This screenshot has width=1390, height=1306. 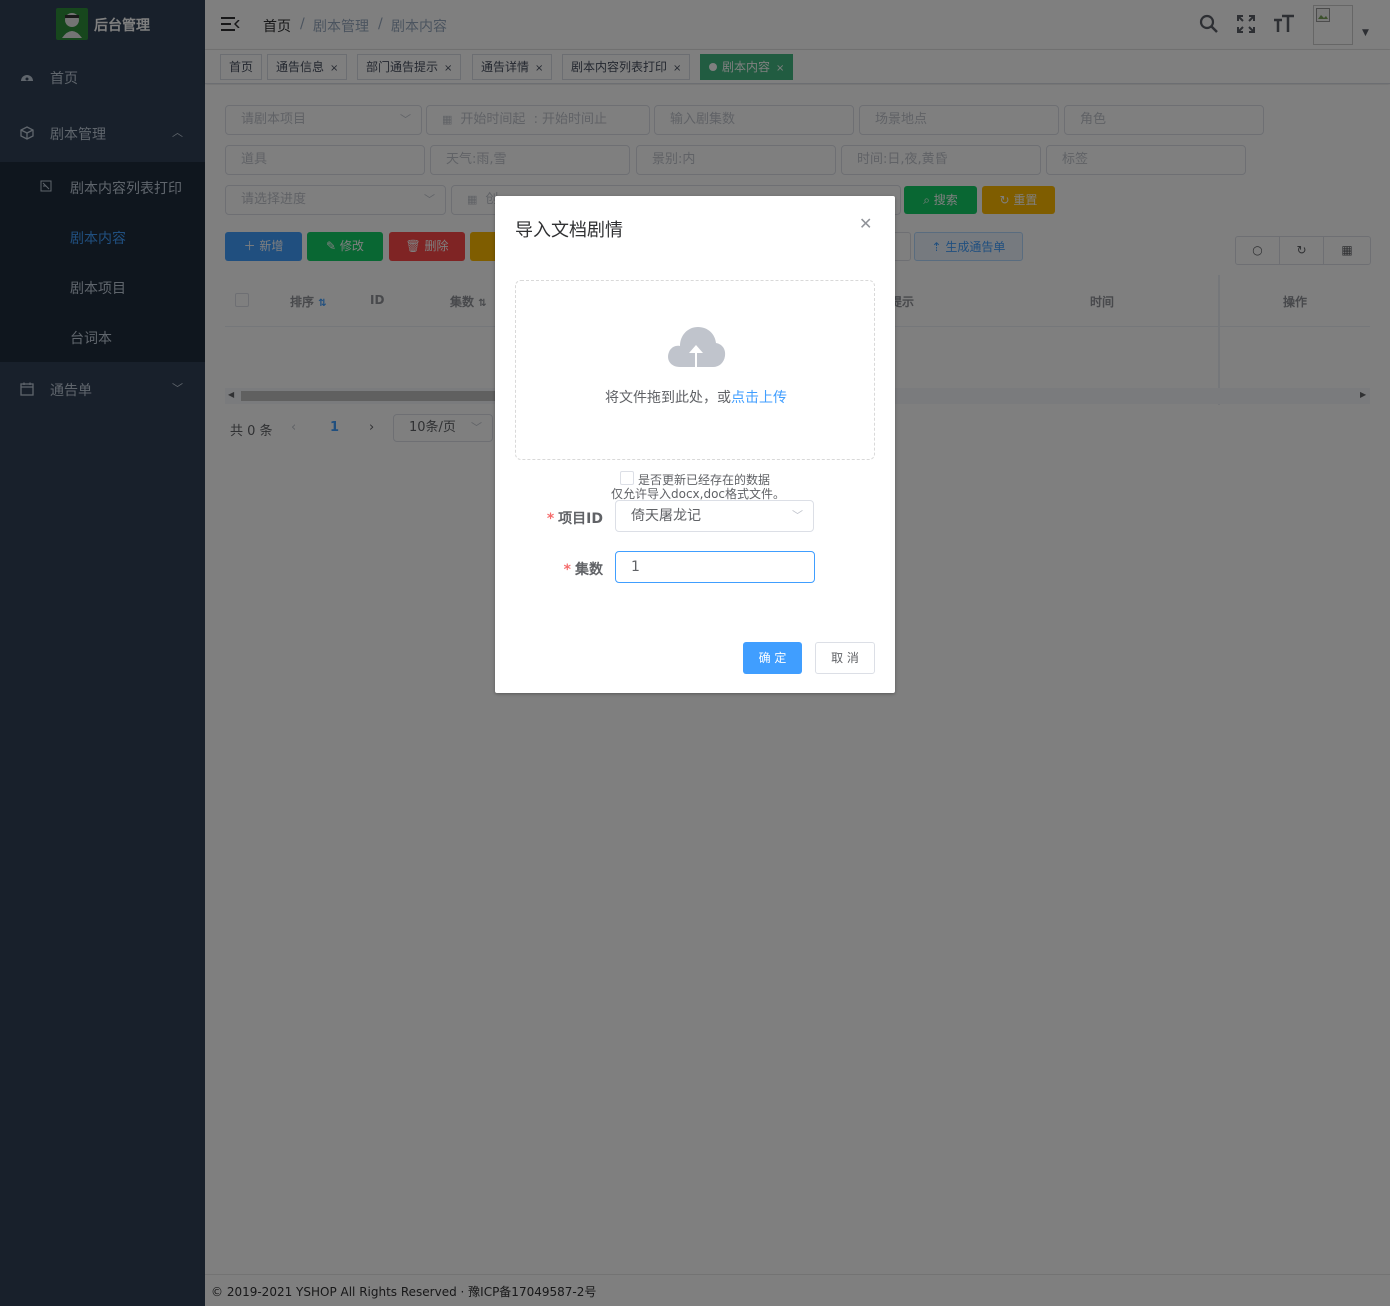 I want to click on episode-field: 1, so click(x=715, y=567).